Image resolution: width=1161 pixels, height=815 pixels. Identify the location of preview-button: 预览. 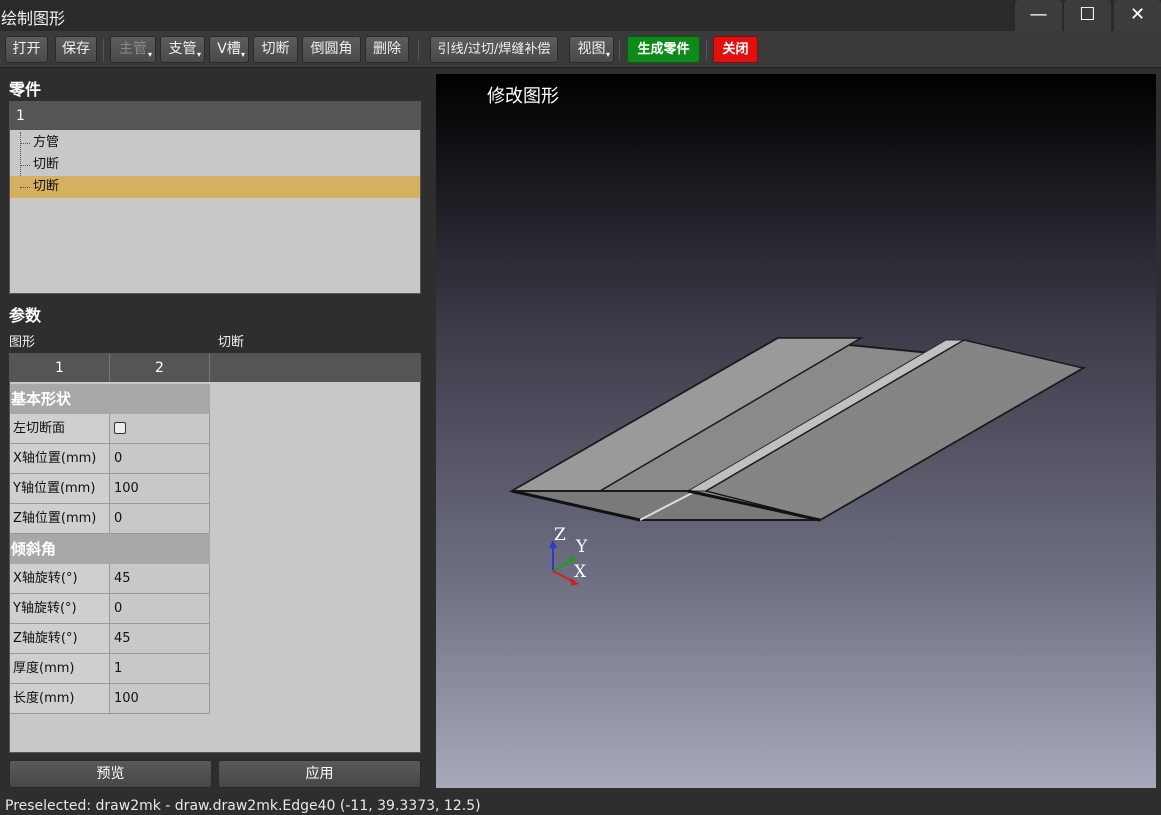
(110, 774).